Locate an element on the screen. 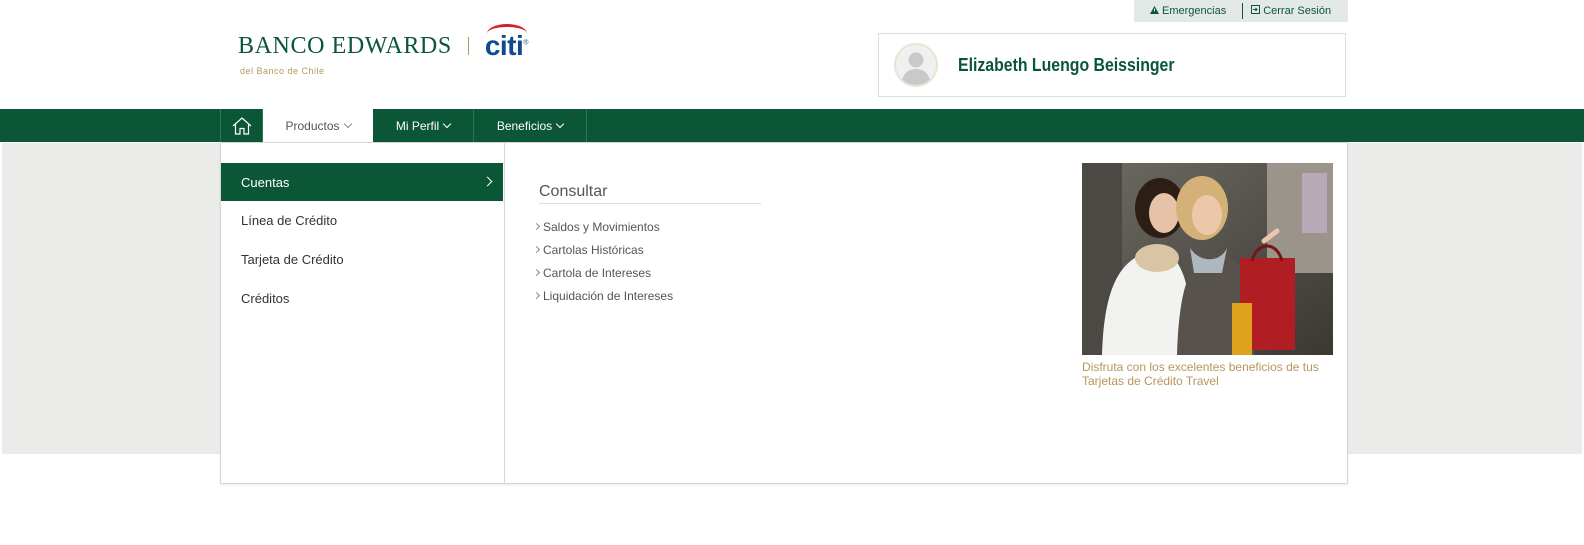 Image resolution: width=1584 pixels, height=545 pixels. home-button is located at coordinates (241, 125).